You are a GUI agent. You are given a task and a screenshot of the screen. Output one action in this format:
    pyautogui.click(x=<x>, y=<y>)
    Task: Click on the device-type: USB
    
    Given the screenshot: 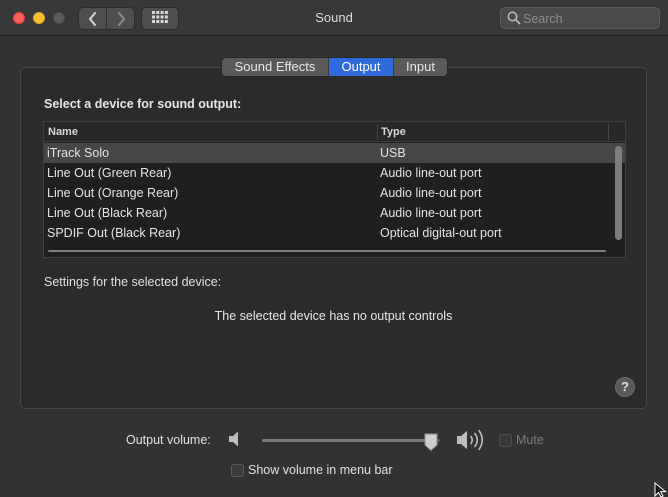 What is the action you would take?
    pyautogui.click(x=393, y=153)
    